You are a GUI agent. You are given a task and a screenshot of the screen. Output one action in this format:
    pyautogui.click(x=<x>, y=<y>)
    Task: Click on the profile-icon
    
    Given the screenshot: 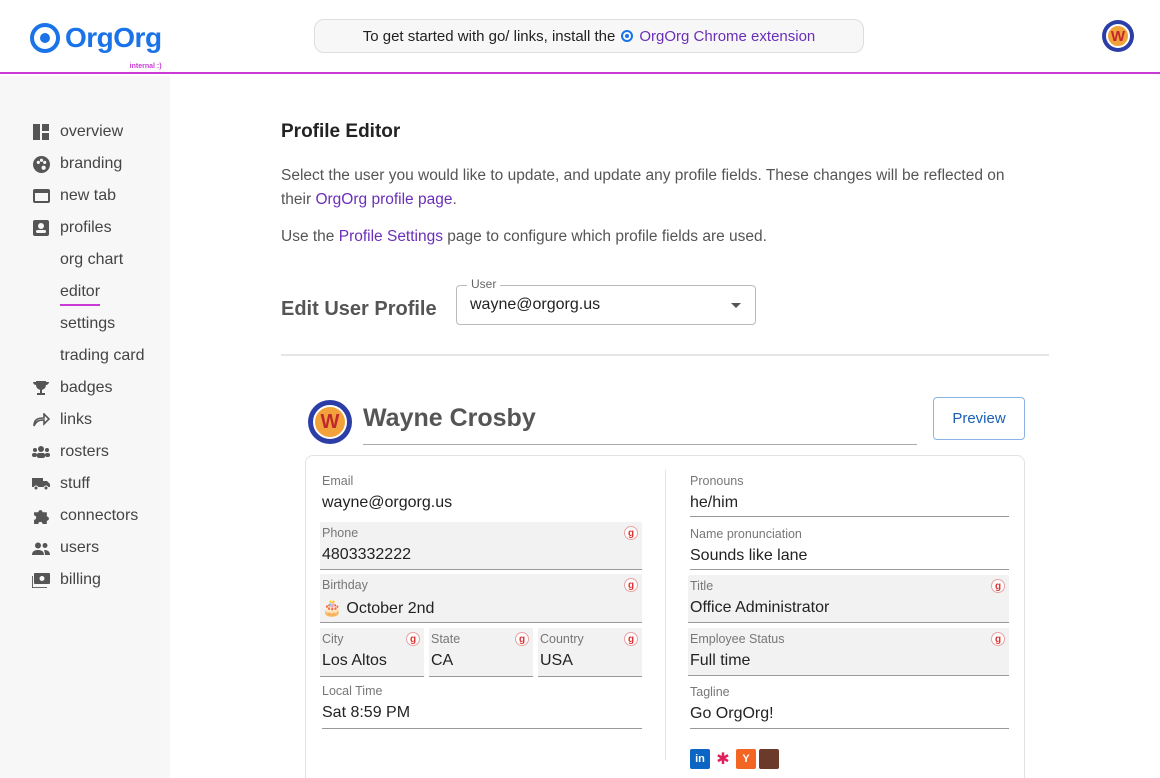 What is the action you would take?
    pyautogui.click(x=41, y=228)
    